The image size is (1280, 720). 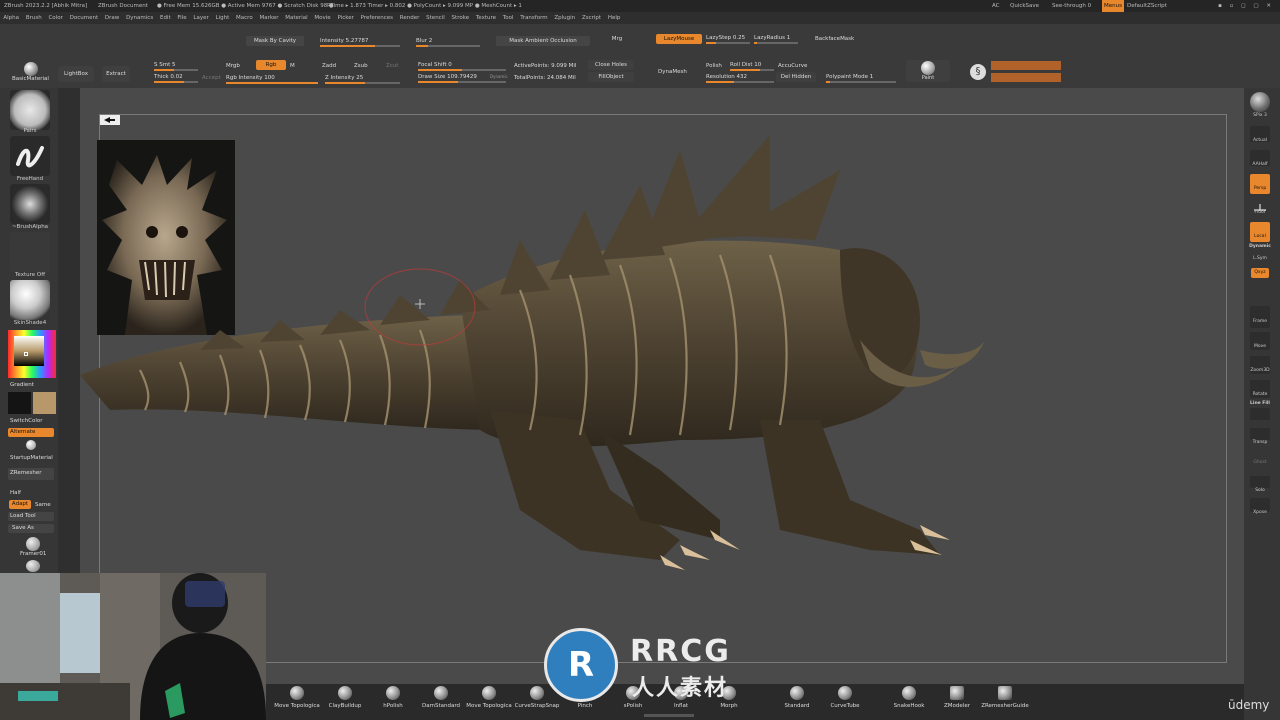 I want to click on alpha-icon, so click(x=30, y=204).